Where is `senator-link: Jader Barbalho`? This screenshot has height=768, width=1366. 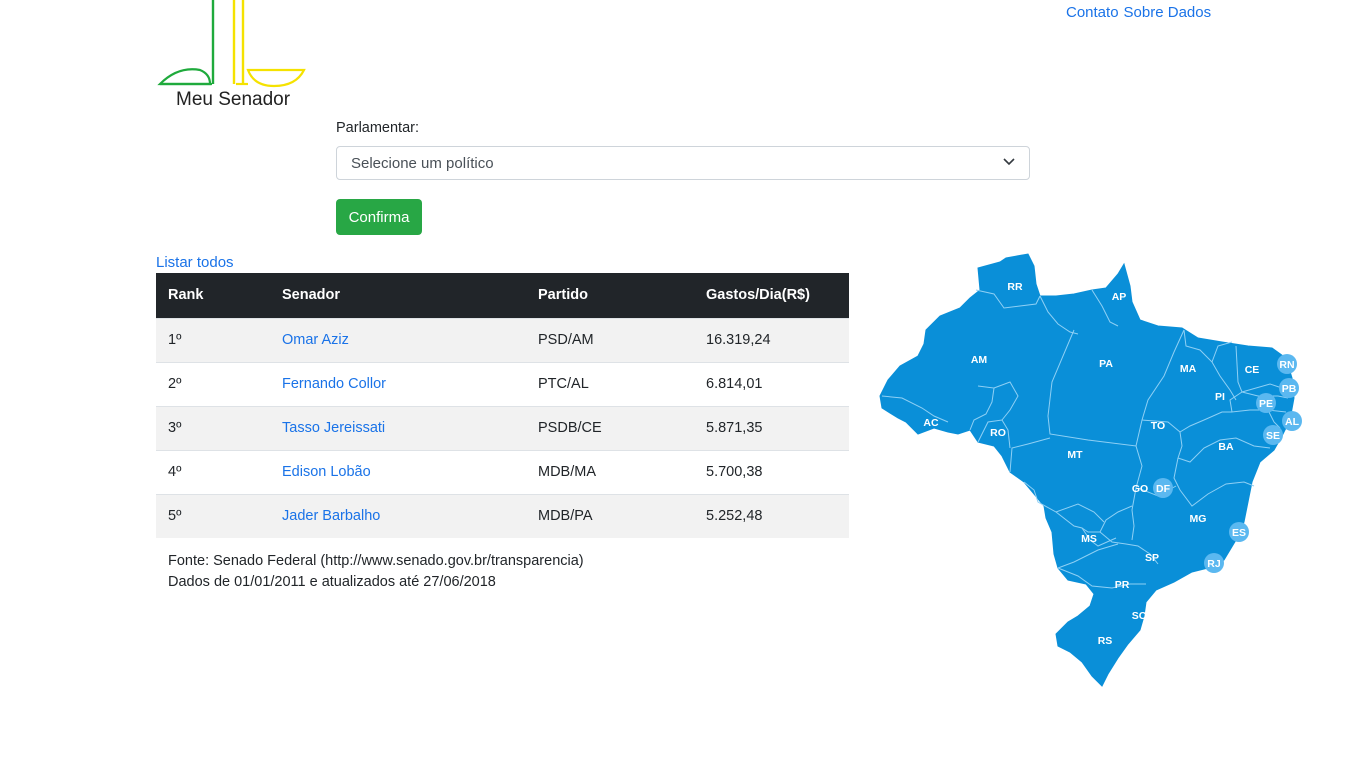
senator-link: Jader Barbalho is located at coordinates (331, 516).